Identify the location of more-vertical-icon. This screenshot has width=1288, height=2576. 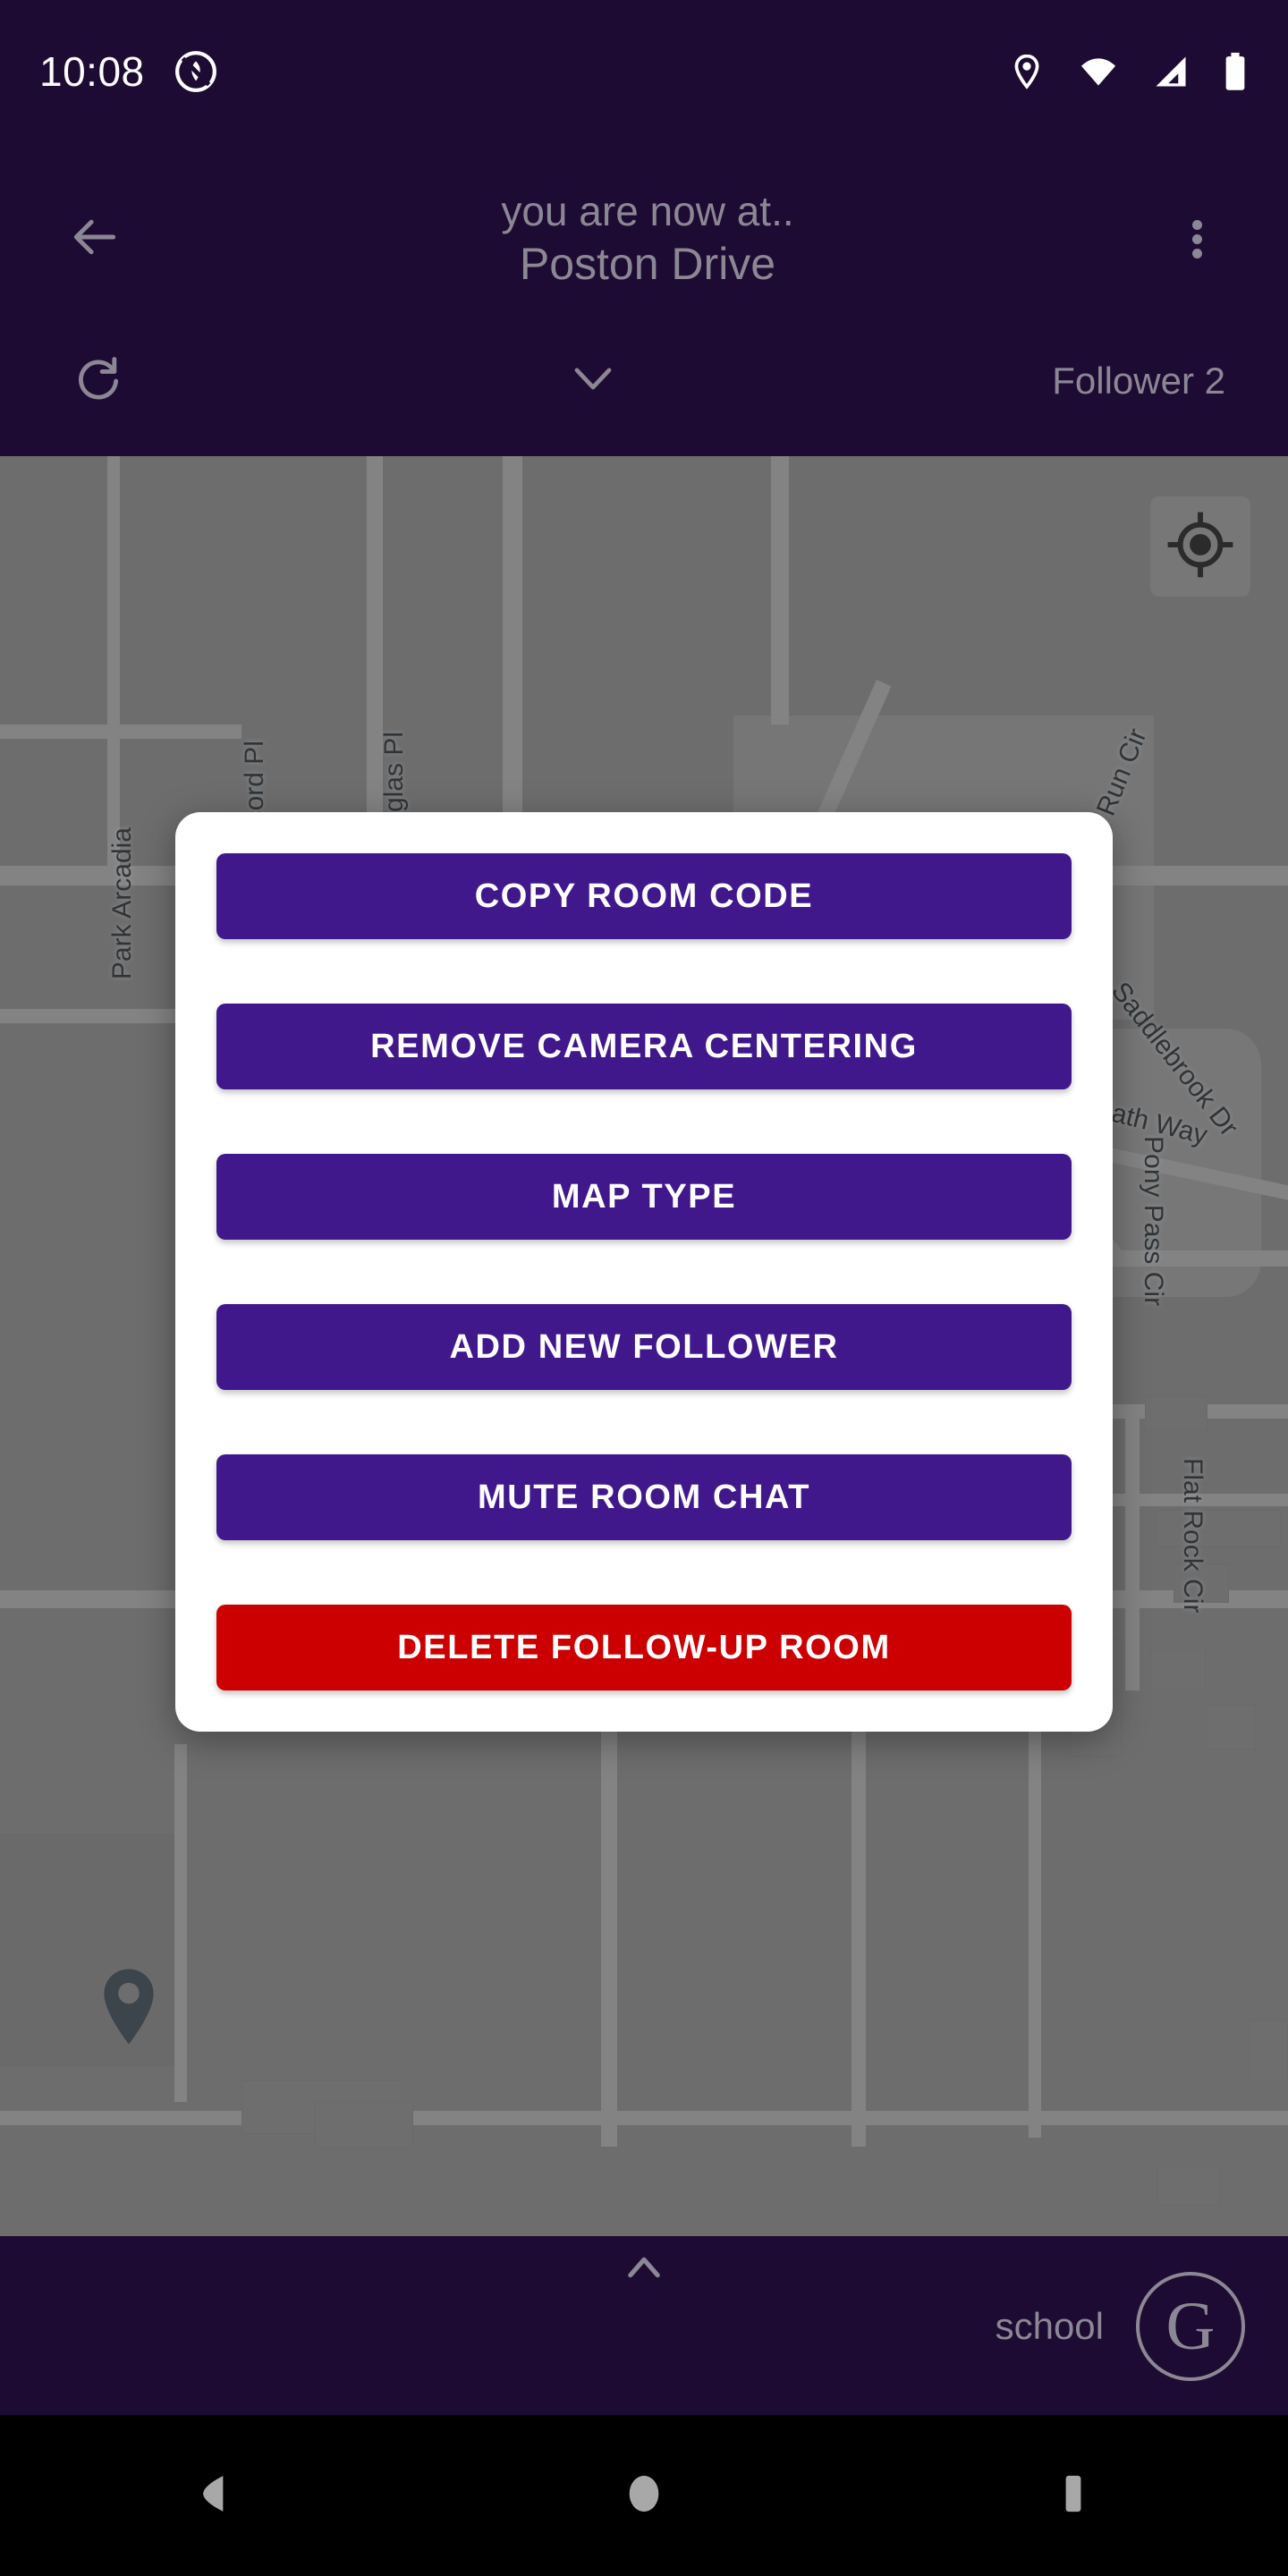
(1196, 239).